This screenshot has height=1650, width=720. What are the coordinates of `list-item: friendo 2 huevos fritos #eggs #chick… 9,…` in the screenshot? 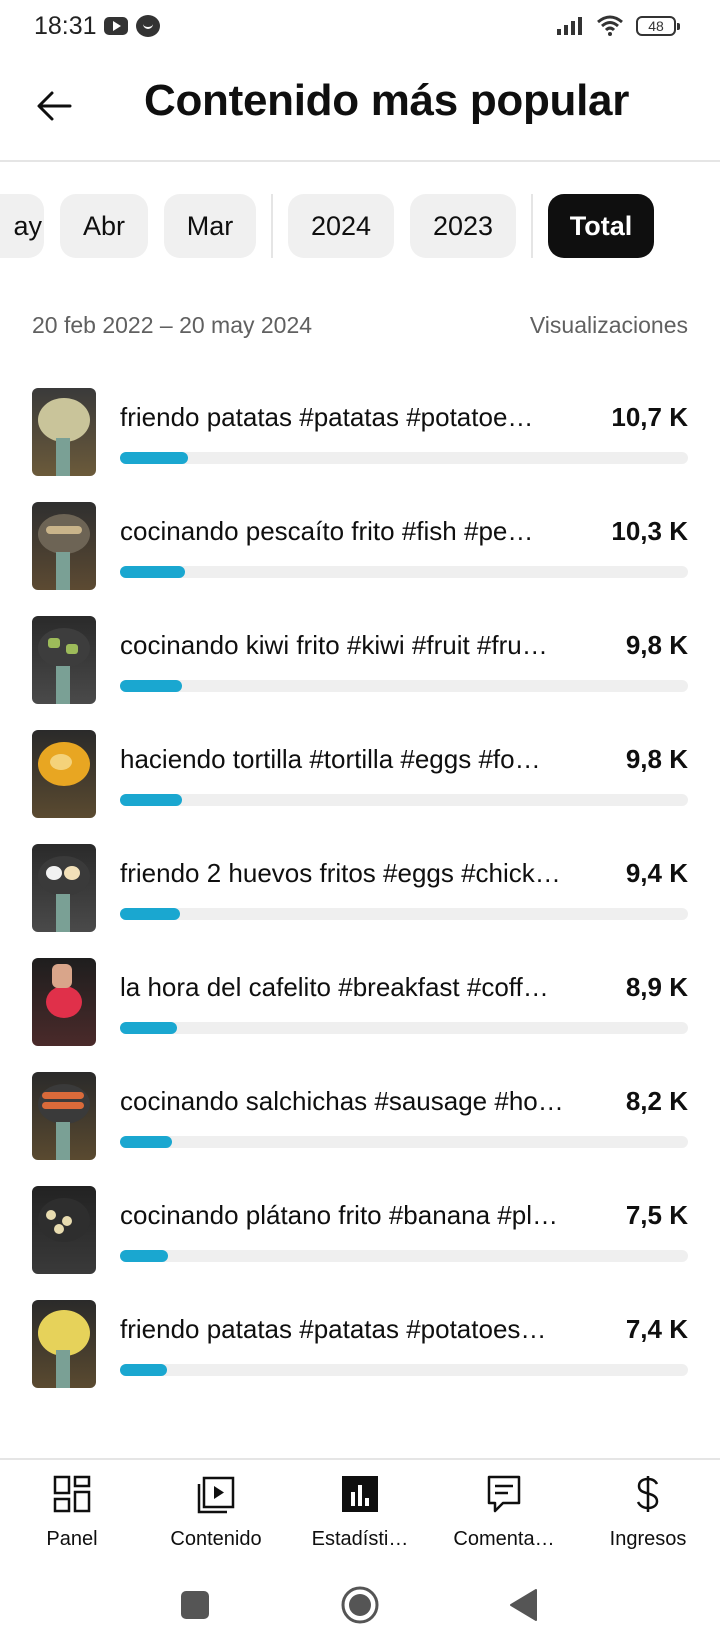 It's located at (360, 890).